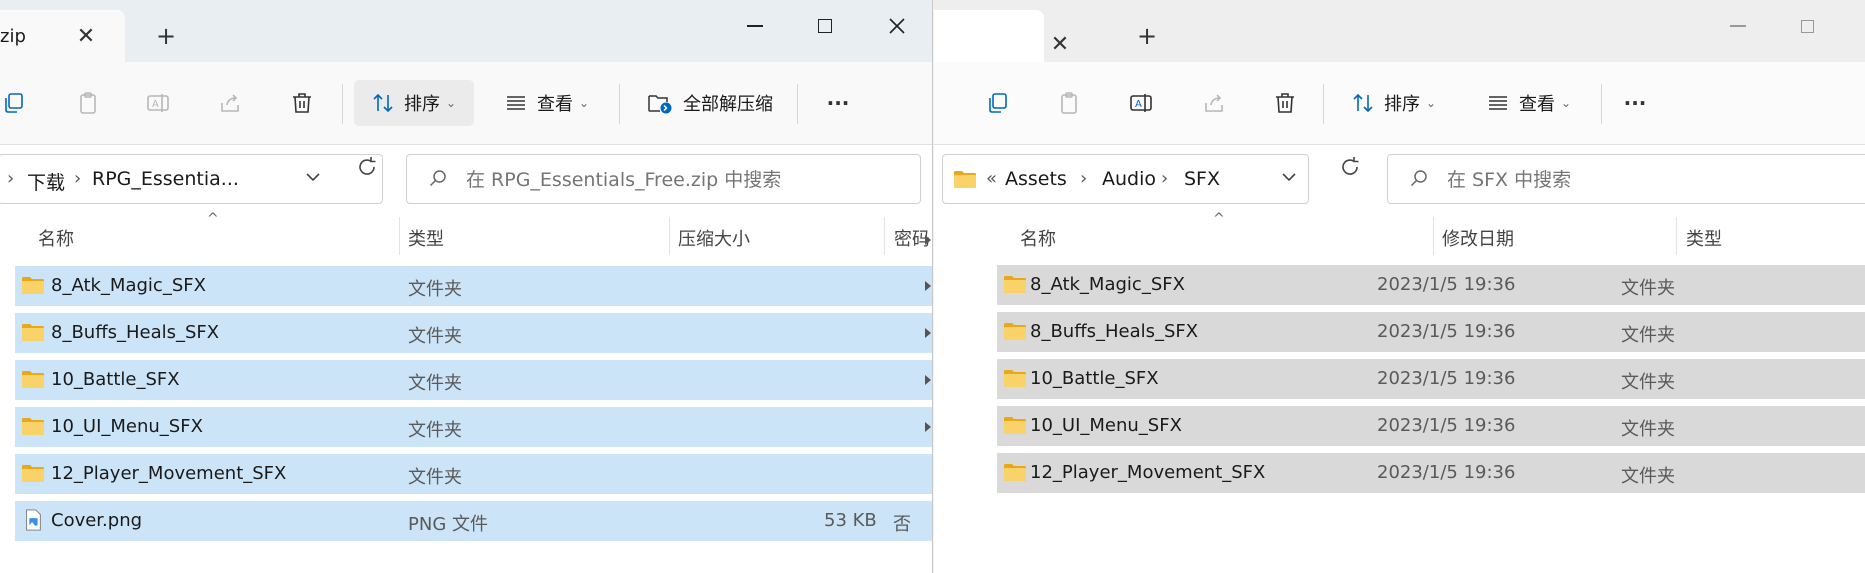 This screenshot has height=573, width=1865. What do you see at coordinates (1431, 285) in the screenshot?
I see `list-row: 8_Atk_Magic_SFX 2023/1/5 19:36 文件夹` at bounding box center [1431, 285].